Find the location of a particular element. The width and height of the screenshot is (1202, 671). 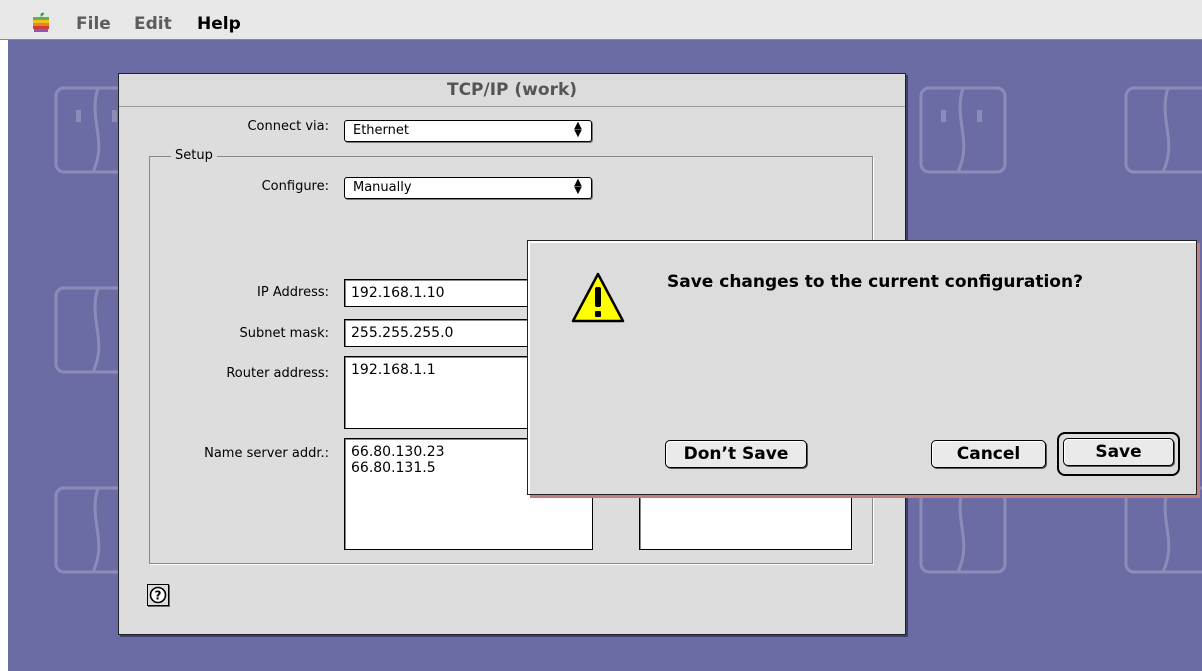

configure-value: Manually is located at coordinates (382, 187).